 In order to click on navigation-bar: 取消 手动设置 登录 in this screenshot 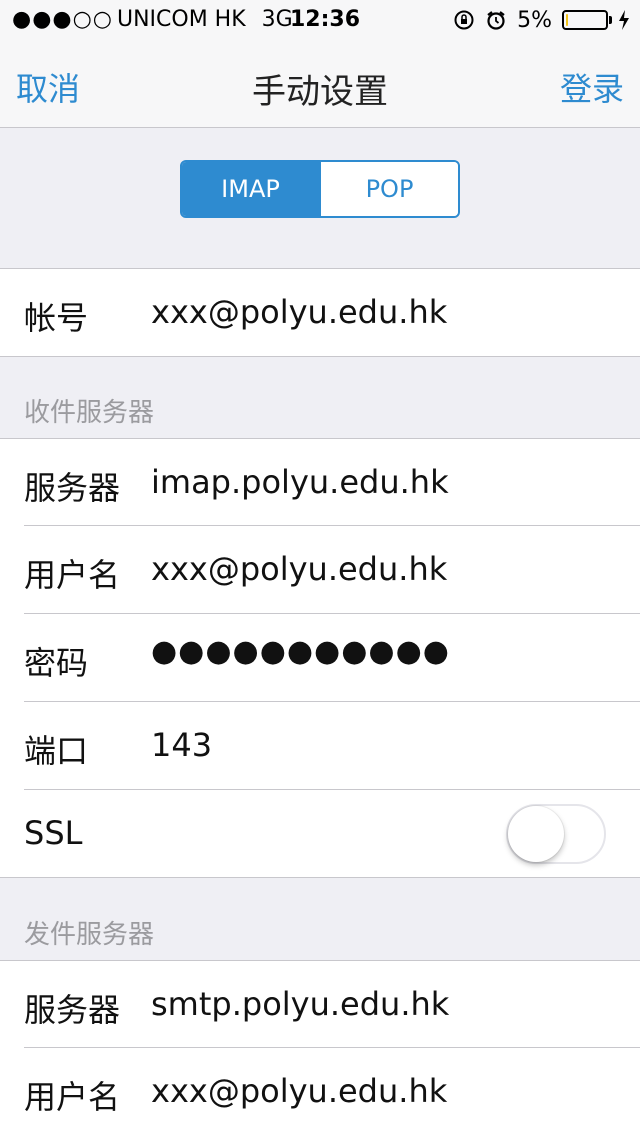, I will do `click(320, 84)`.